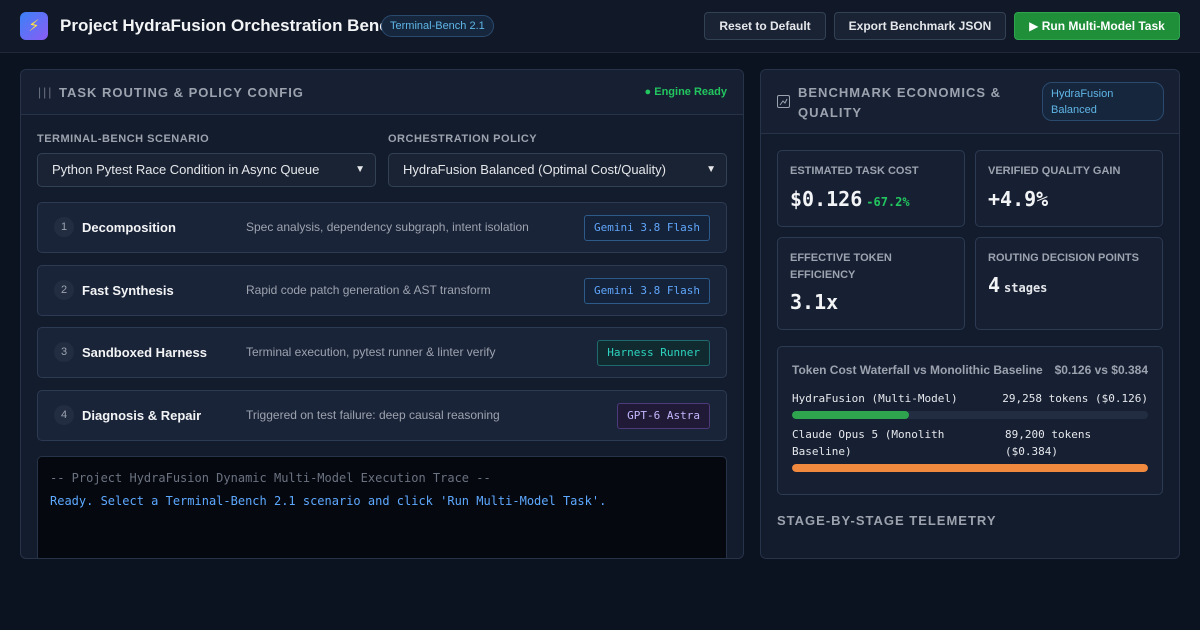 The height and width of the screenshot is (630, 1200). Describe the element at coordinates (685, 92) in the screenshot. I see `engine-status-indicator: ● Engine Ready` at that location.